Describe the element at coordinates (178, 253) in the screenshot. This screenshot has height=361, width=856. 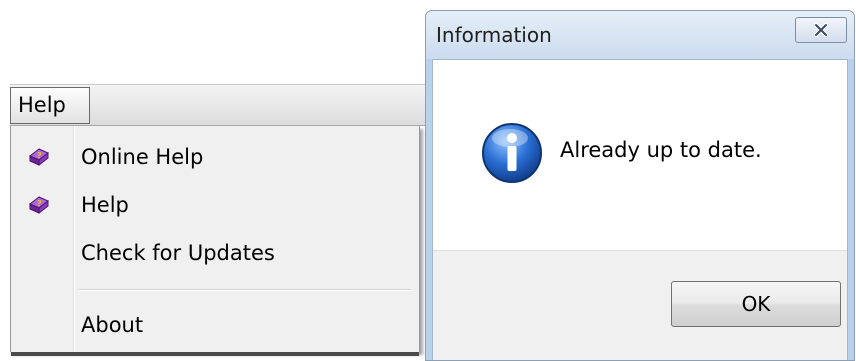
I see `menu-item-label: Check for Updates` at that location.